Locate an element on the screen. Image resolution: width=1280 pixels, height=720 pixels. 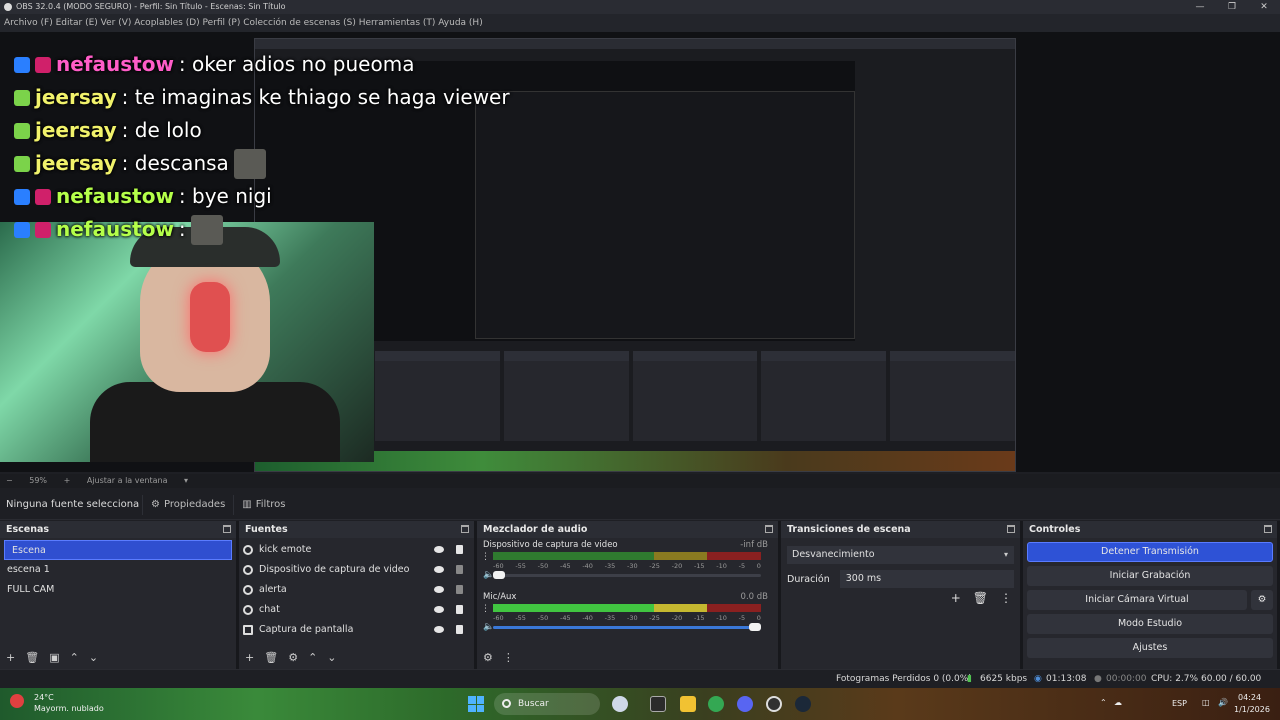
folder-icon is located at coordinates (688, 704).